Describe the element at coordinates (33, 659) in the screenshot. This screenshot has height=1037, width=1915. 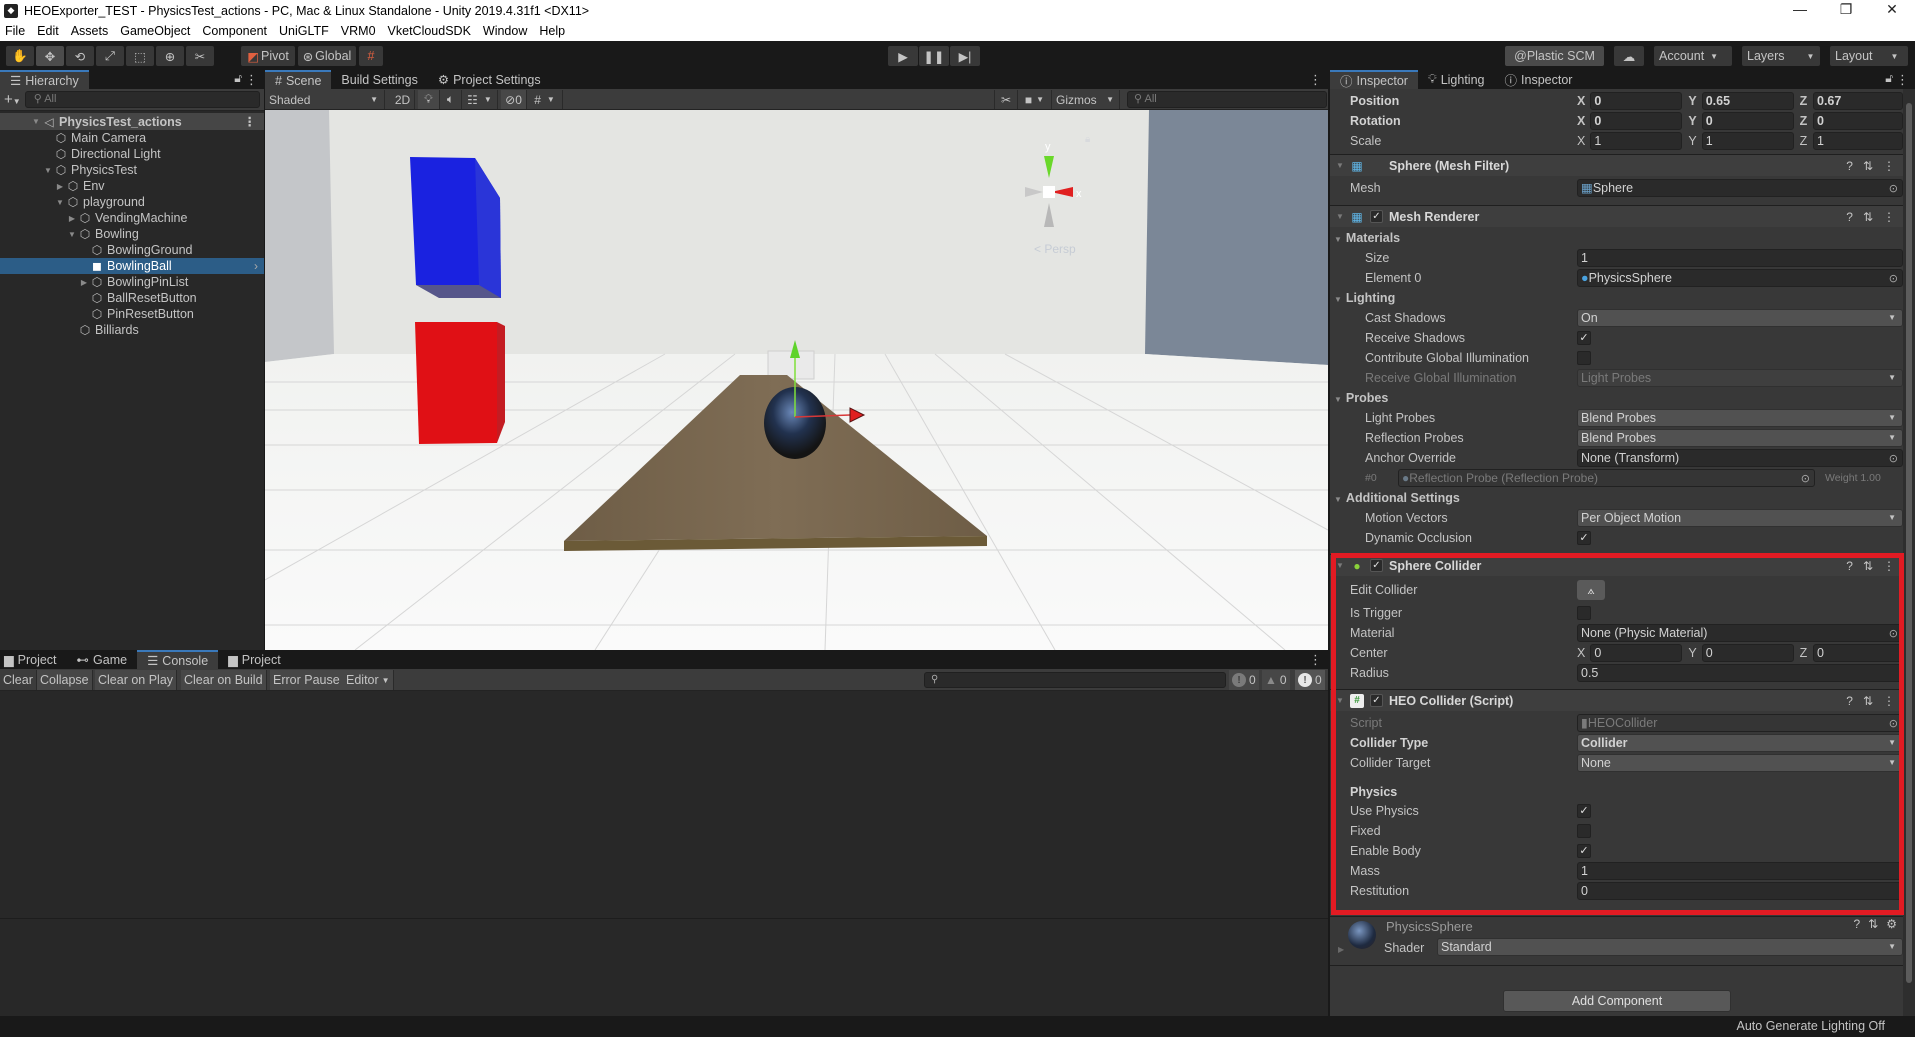
I see `tab-project: ▆ Project` at that location.